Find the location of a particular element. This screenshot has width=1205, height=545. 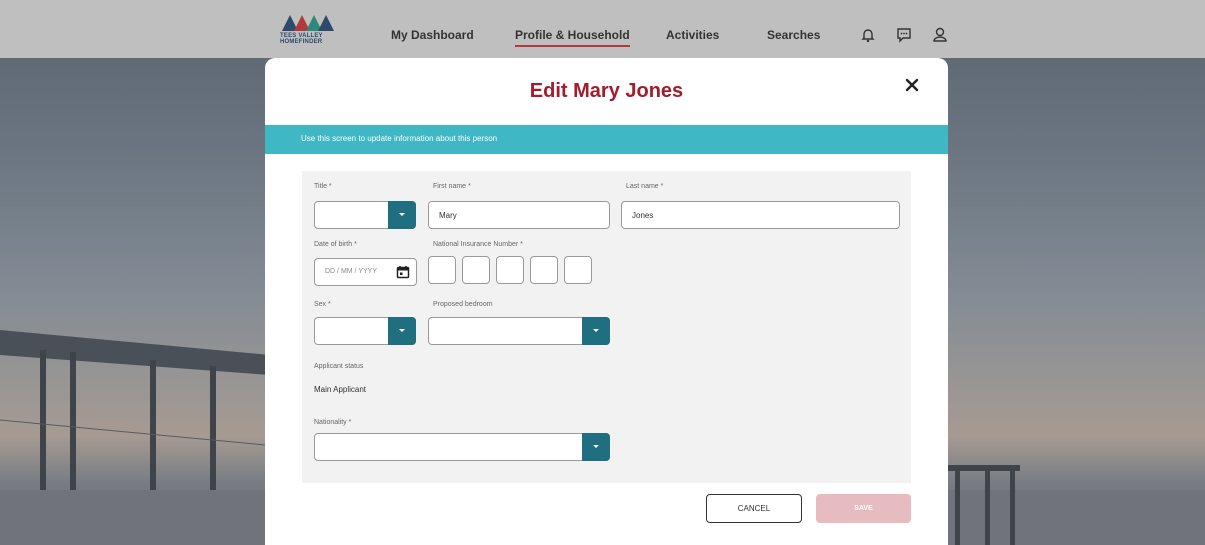

title-label: Title * is located at coordinates (323, 186).